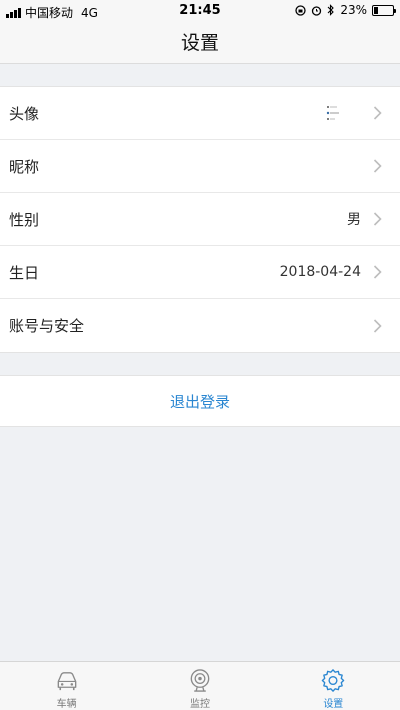 The image size is (400, 710). What do you see at coordinates (384, 10) in the screenshot?
I see `battery-icon` at bounding box center [384, 10].